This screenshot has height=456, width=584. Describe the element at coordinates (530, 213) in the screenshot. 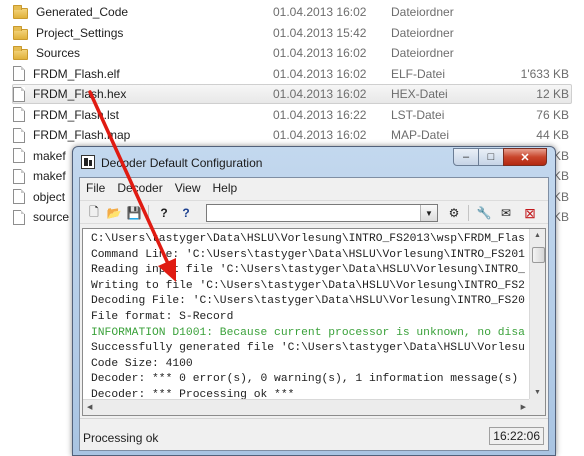

I see `stop-icon: ⊠` at that location.